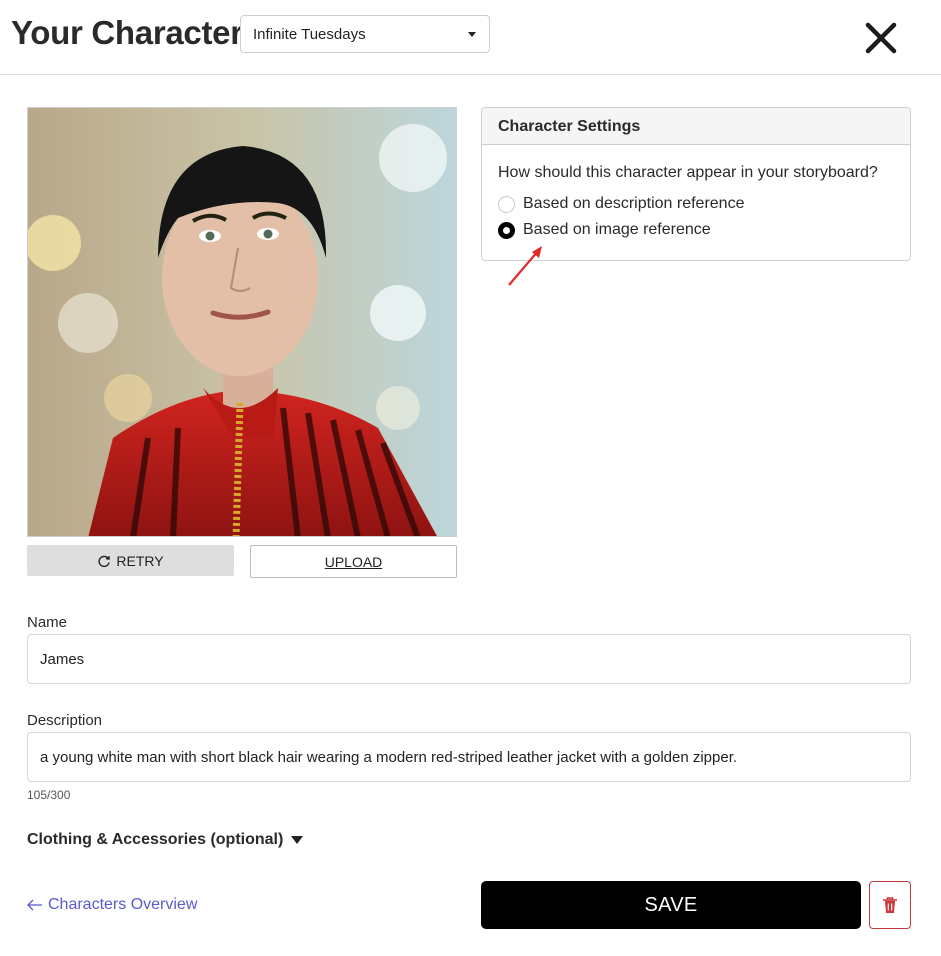 The image size is (941, 956). I want to click on header-bar: Your Character Infinite Tuesdays, so click(470, 37).